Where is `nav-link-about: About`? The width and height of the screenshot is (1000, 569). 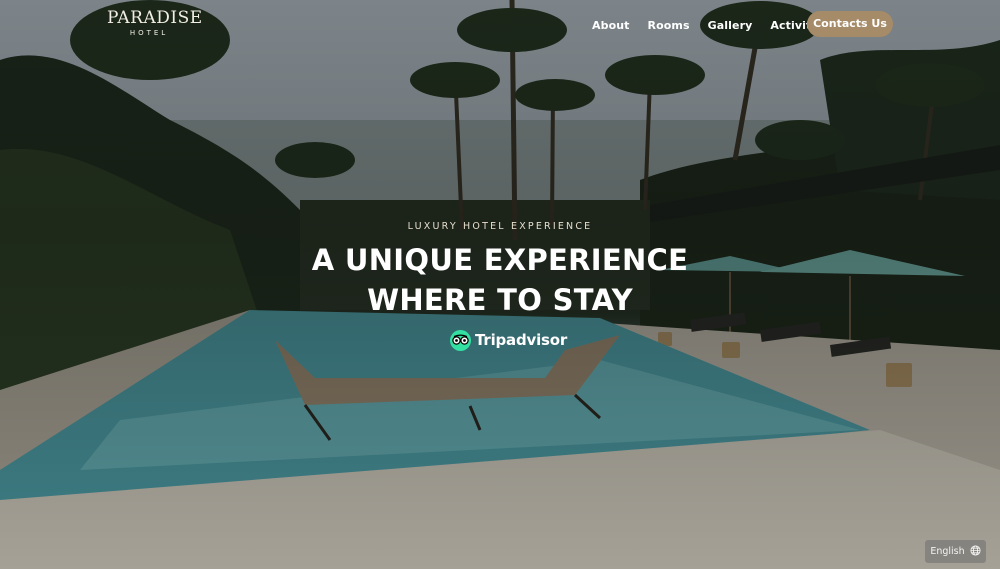
nav-link-about: About is located at coordinates (611, 25).